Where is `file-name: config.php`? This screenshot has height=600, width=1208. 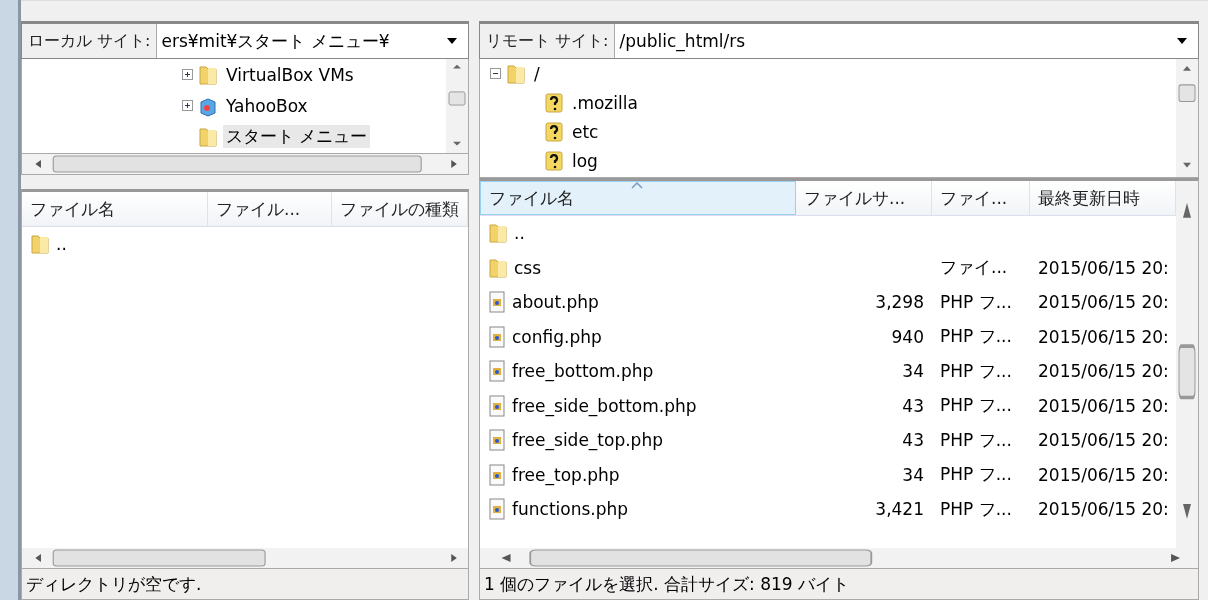
file-name: config.php is located at coordinates (557, 336).